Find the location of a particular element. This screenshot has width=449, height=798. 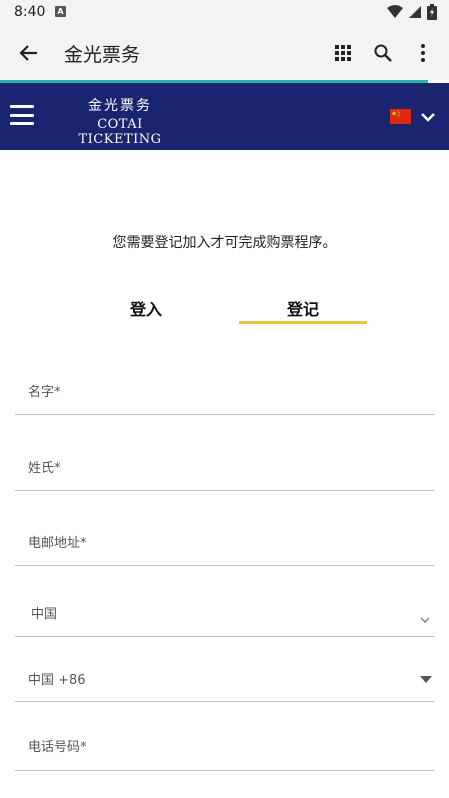

country-value: 中国 is located at coordinates (44, 614).